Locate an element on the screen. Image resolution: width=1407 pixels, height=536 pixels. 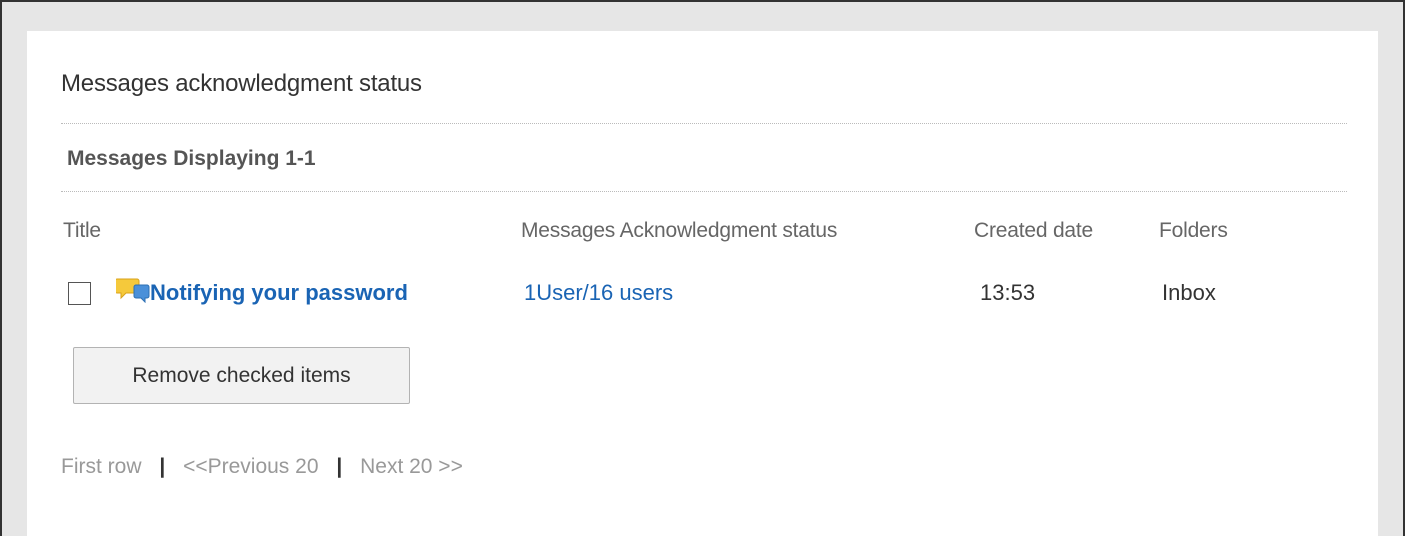
pager-previous: <<Previous 20 is located at coordinates (251, 466).